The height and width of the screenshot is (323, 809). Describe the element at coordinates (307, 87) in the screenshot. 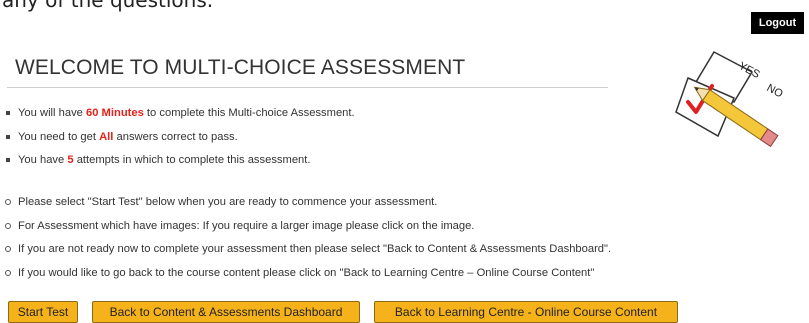

I see `title-divider` at that location.